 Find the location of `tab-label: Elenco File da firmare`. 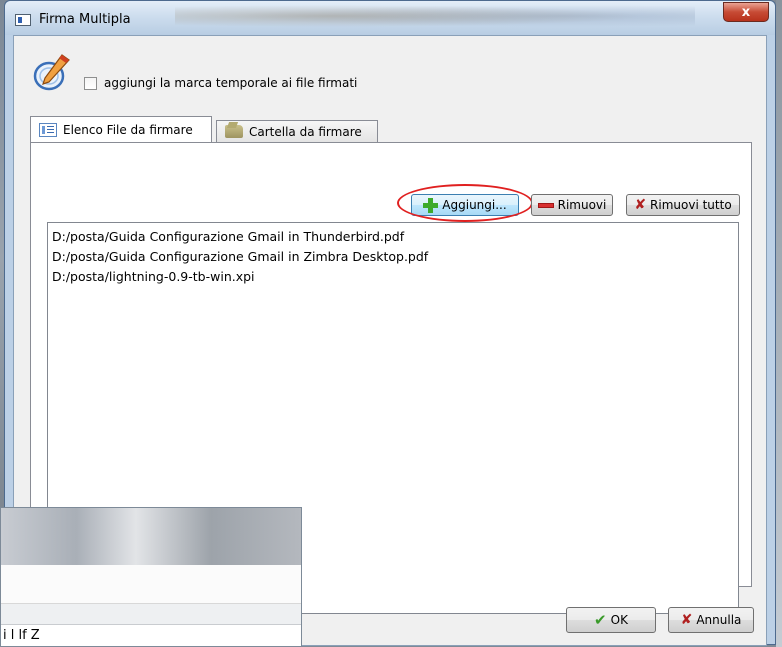

tab-label: Elenco File da firmare is located at coordinates (128, 129).